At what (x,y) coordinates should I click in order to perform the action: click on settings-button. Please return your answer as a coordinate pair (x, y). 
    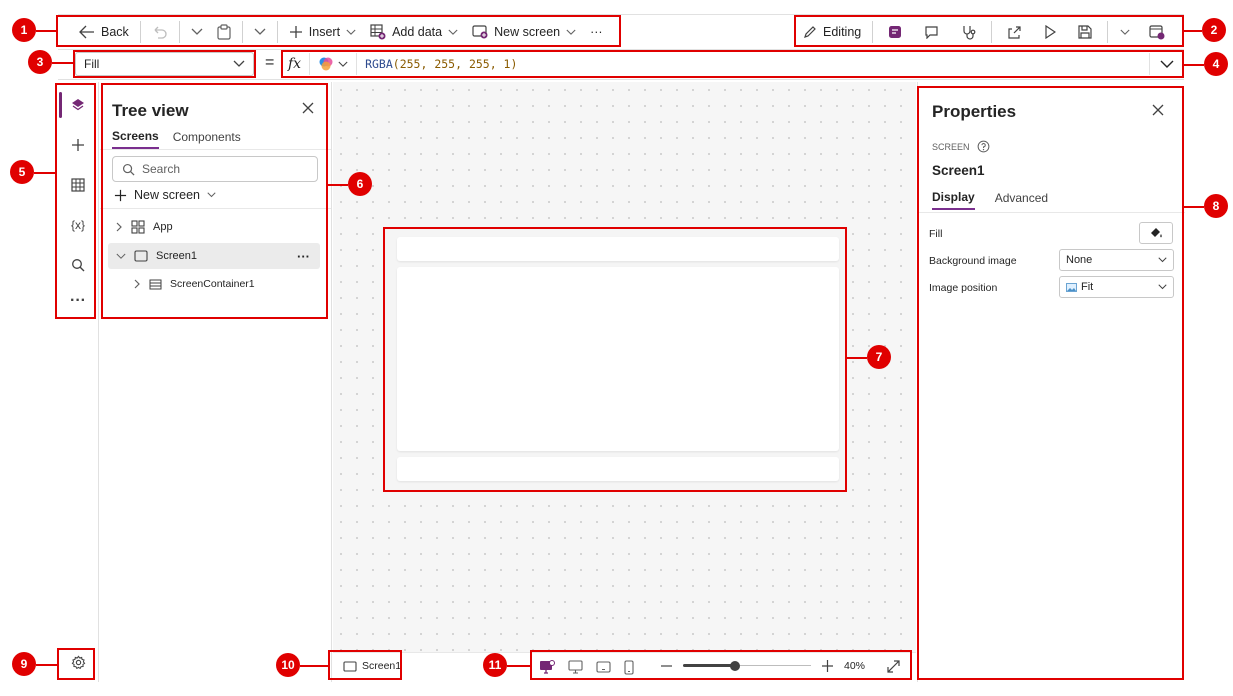
    Looking at the image, I should click on (78, 662).